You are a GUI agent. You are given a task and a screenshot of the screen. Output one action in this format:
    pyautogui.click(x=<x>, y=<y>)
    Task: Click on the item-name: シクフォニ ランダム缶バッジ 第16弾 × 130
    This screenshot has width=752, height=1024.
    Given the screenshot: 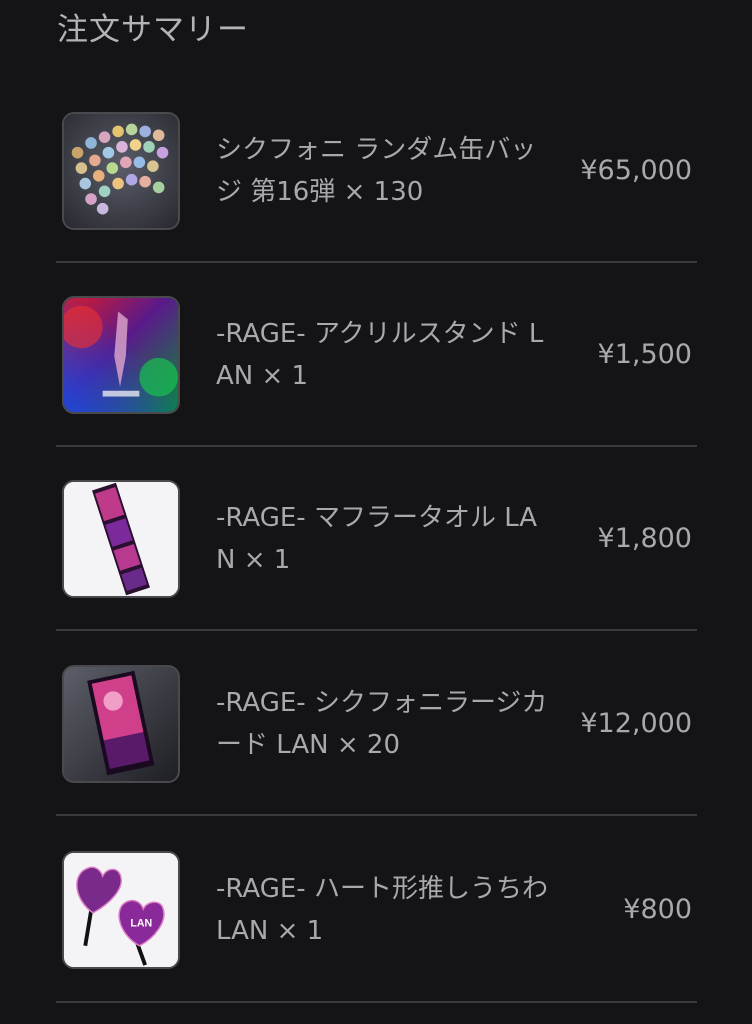 What is the action you would take?
    pyautogui.click(x=376, y=171)
    